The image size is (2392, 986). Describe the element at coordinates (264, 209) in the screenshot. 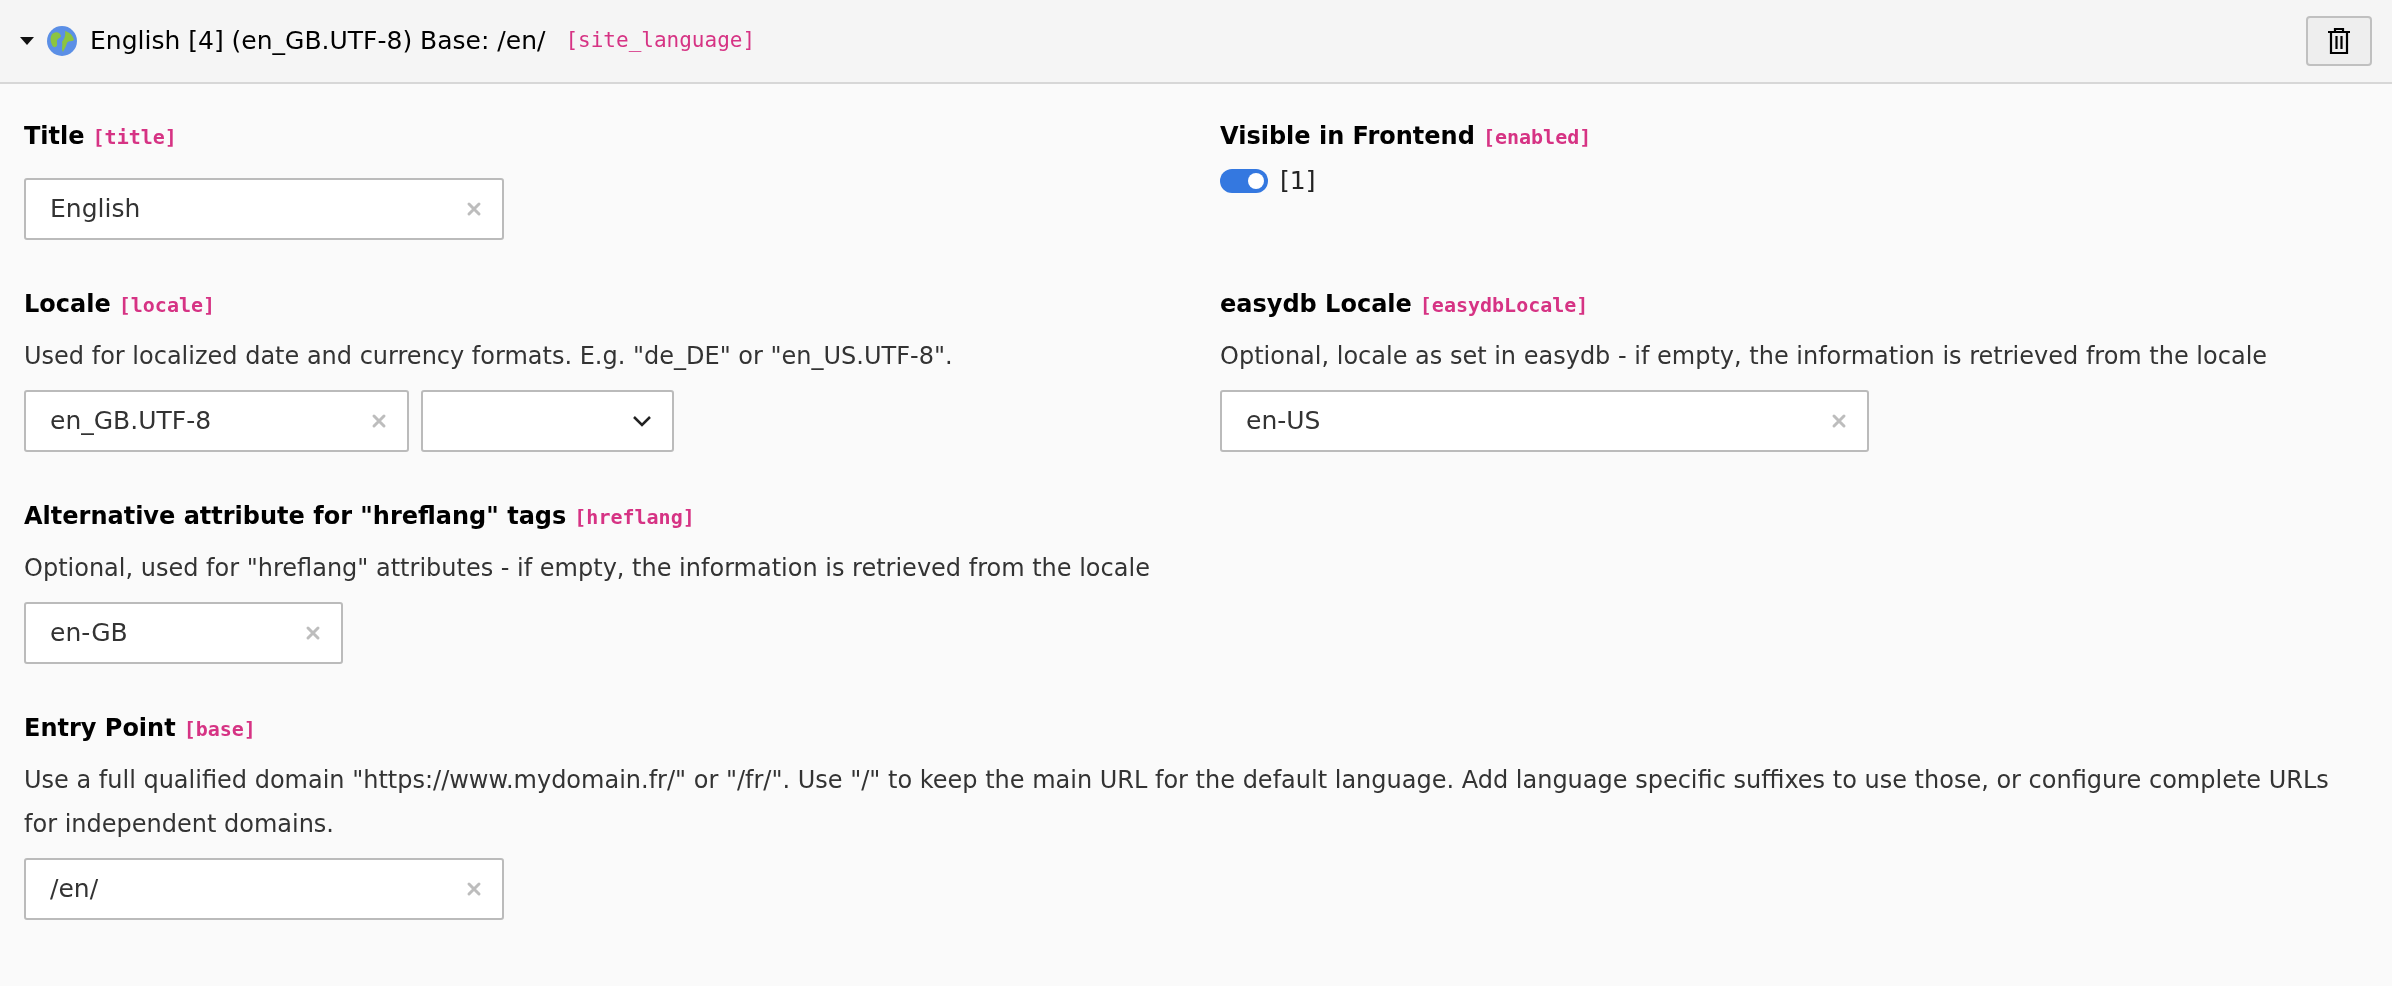

I see `text-field: English` at that location.